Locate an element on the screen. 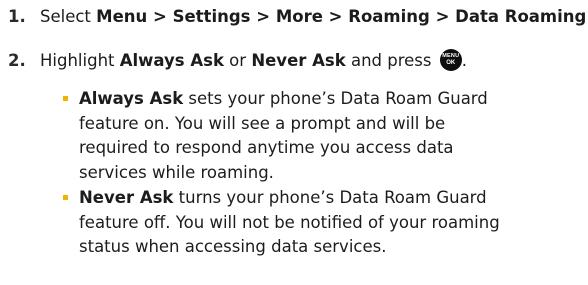 This screenshot has width=588, height=285. step-end: . is located at coordinates (464, 60).